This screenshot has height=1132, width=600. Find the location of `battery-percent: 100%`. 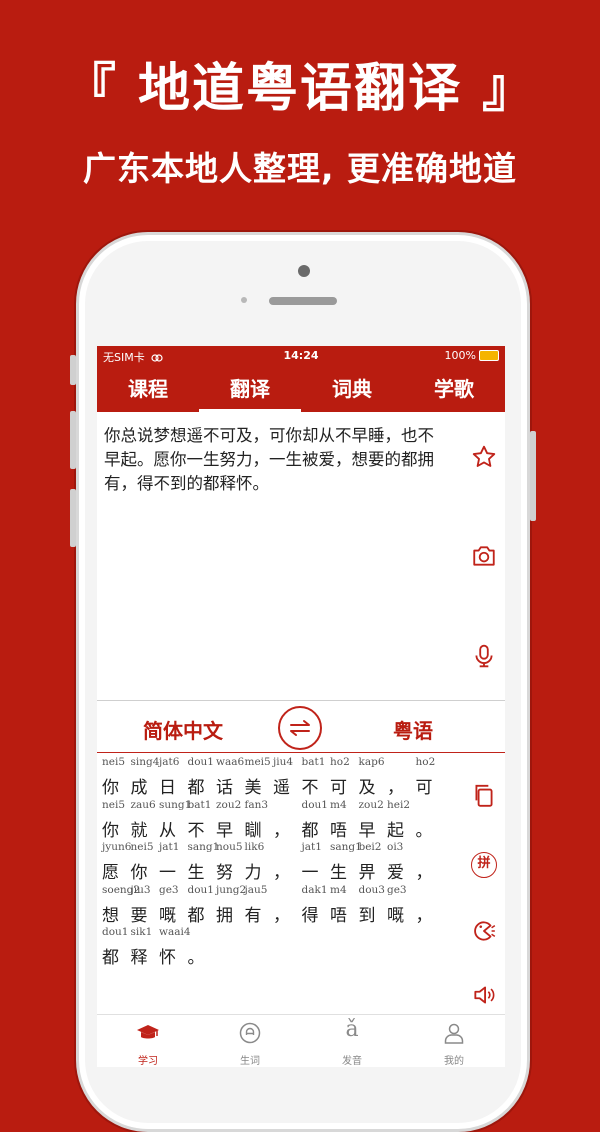

battery-percent: 100% is located at coordinates (460, 355).